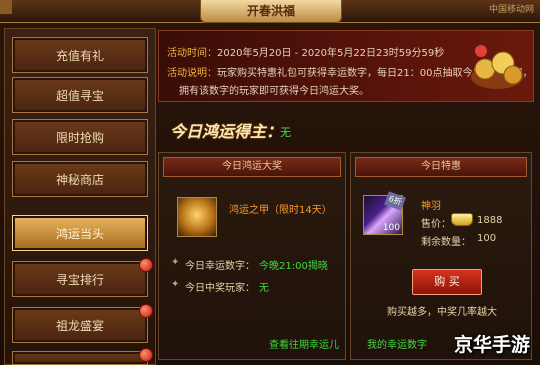  I want to click on sidebar-item-label: 超值寻宝, so click(79, 96).